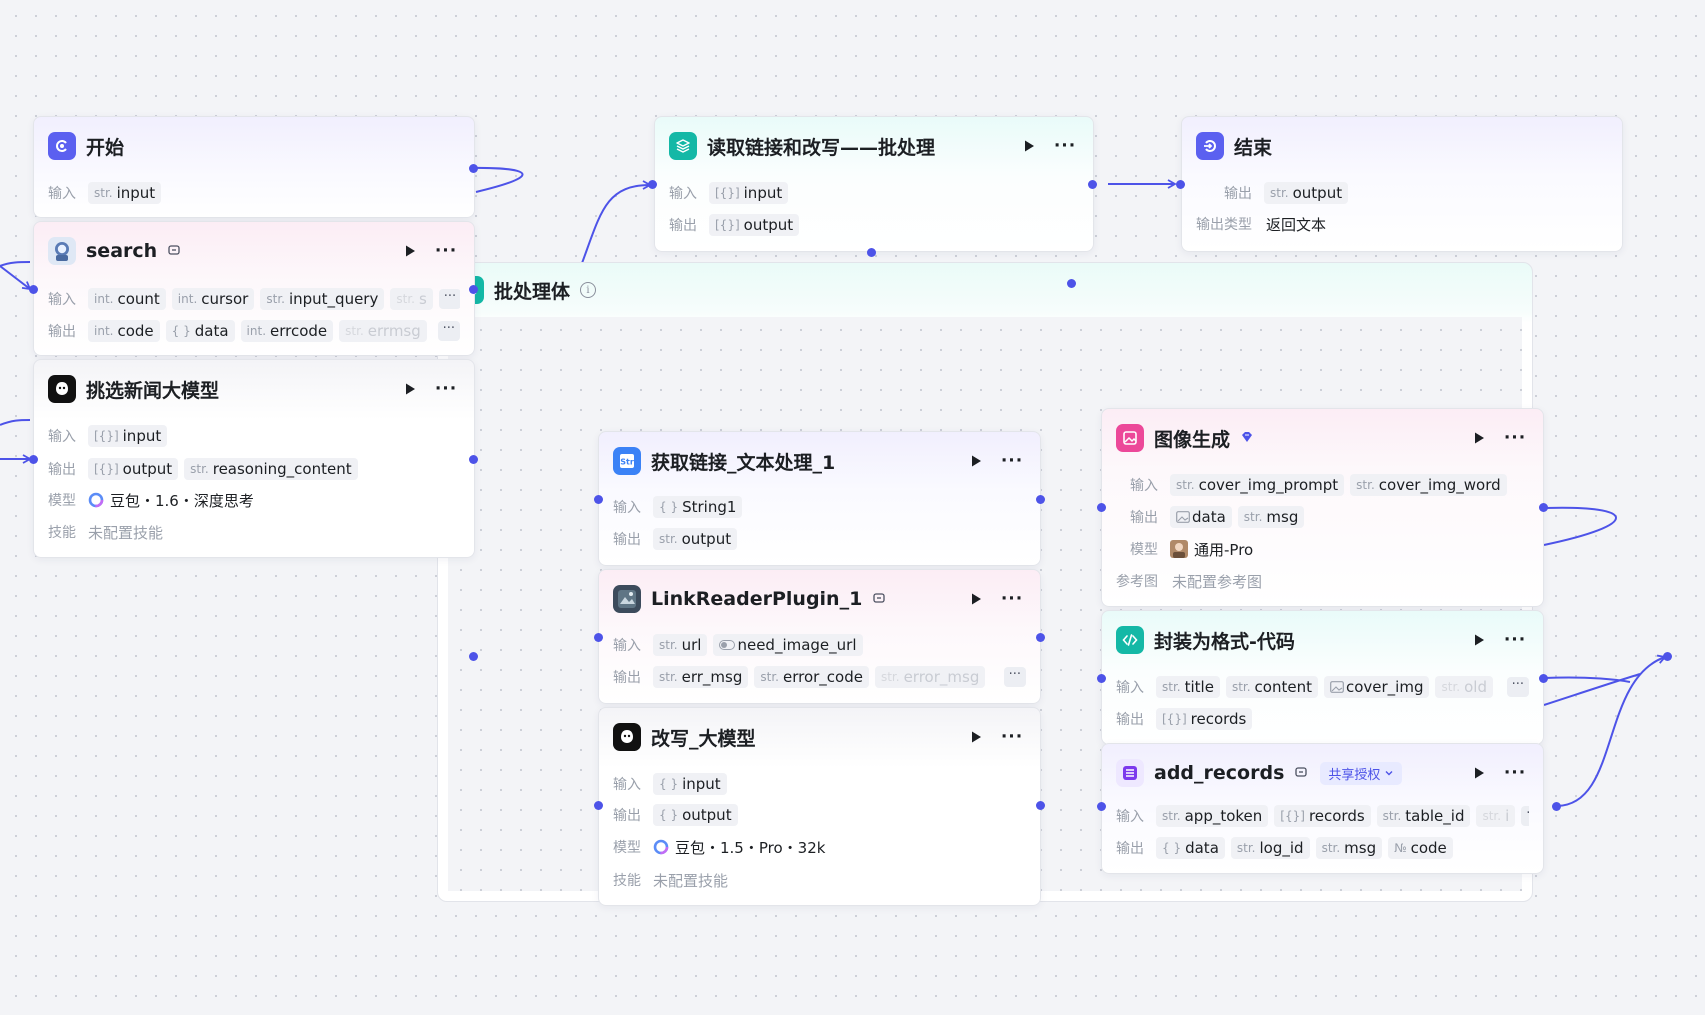  What do you see at coordinates (62, 251) in the screenshot?
I see `astronaut-avatar-icon` at bounding box center [62, 251].